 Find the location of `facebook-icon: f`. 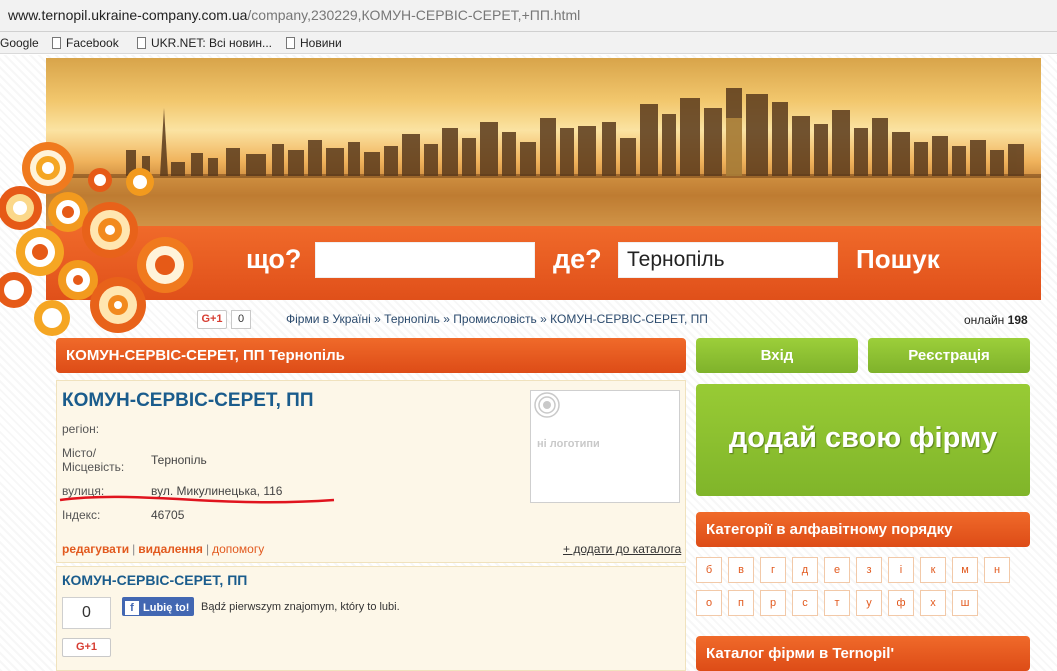

facebook-icon: f is located at coordinates (132, 607).